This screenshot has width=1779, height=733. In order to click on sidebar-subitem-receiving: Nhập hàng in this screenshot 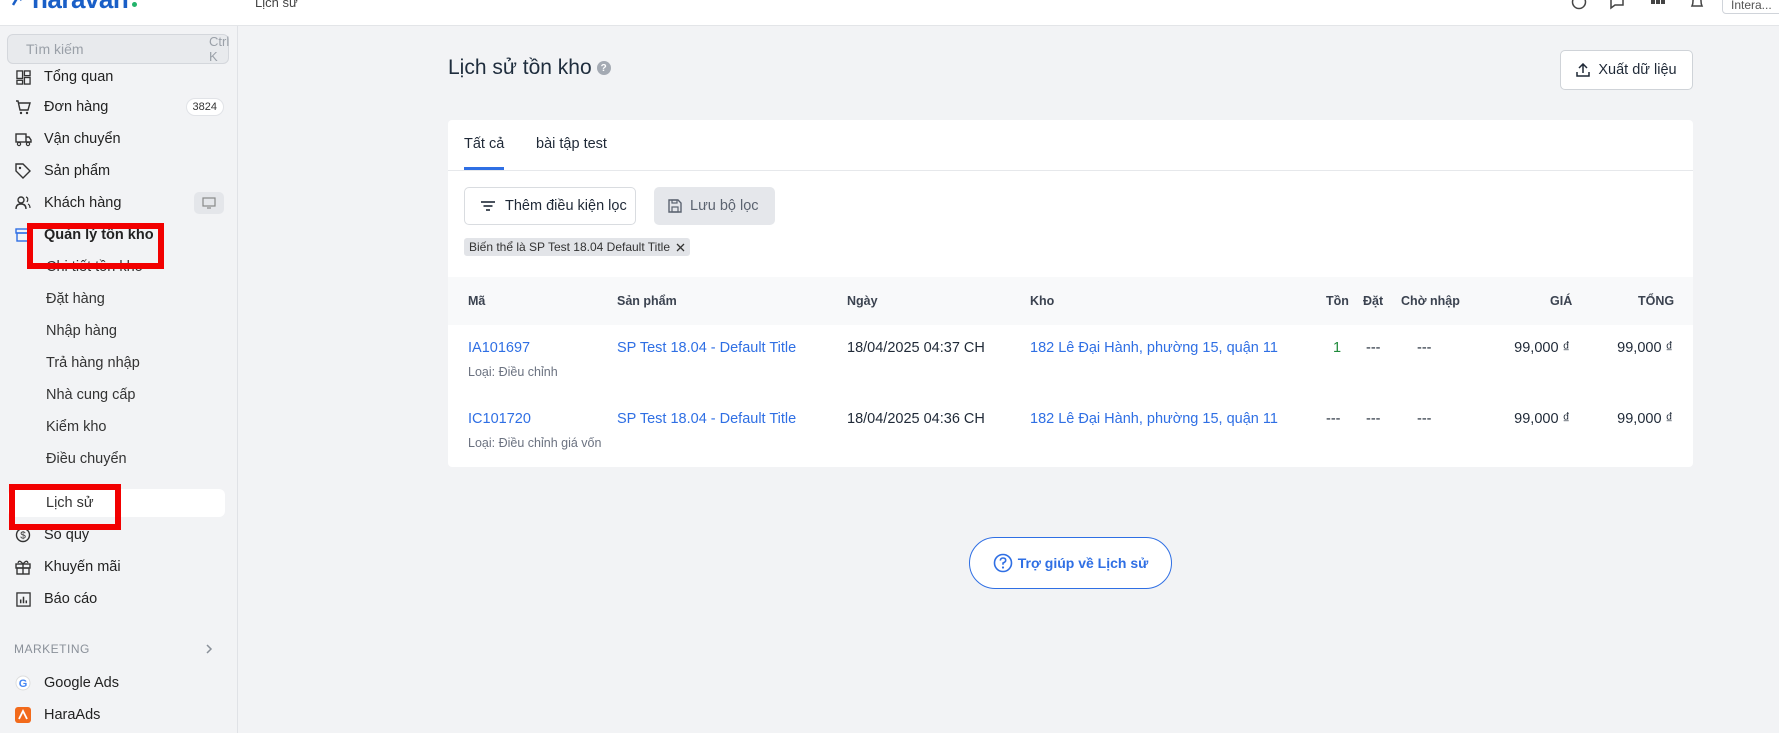, I will do `click(116, 331)`.